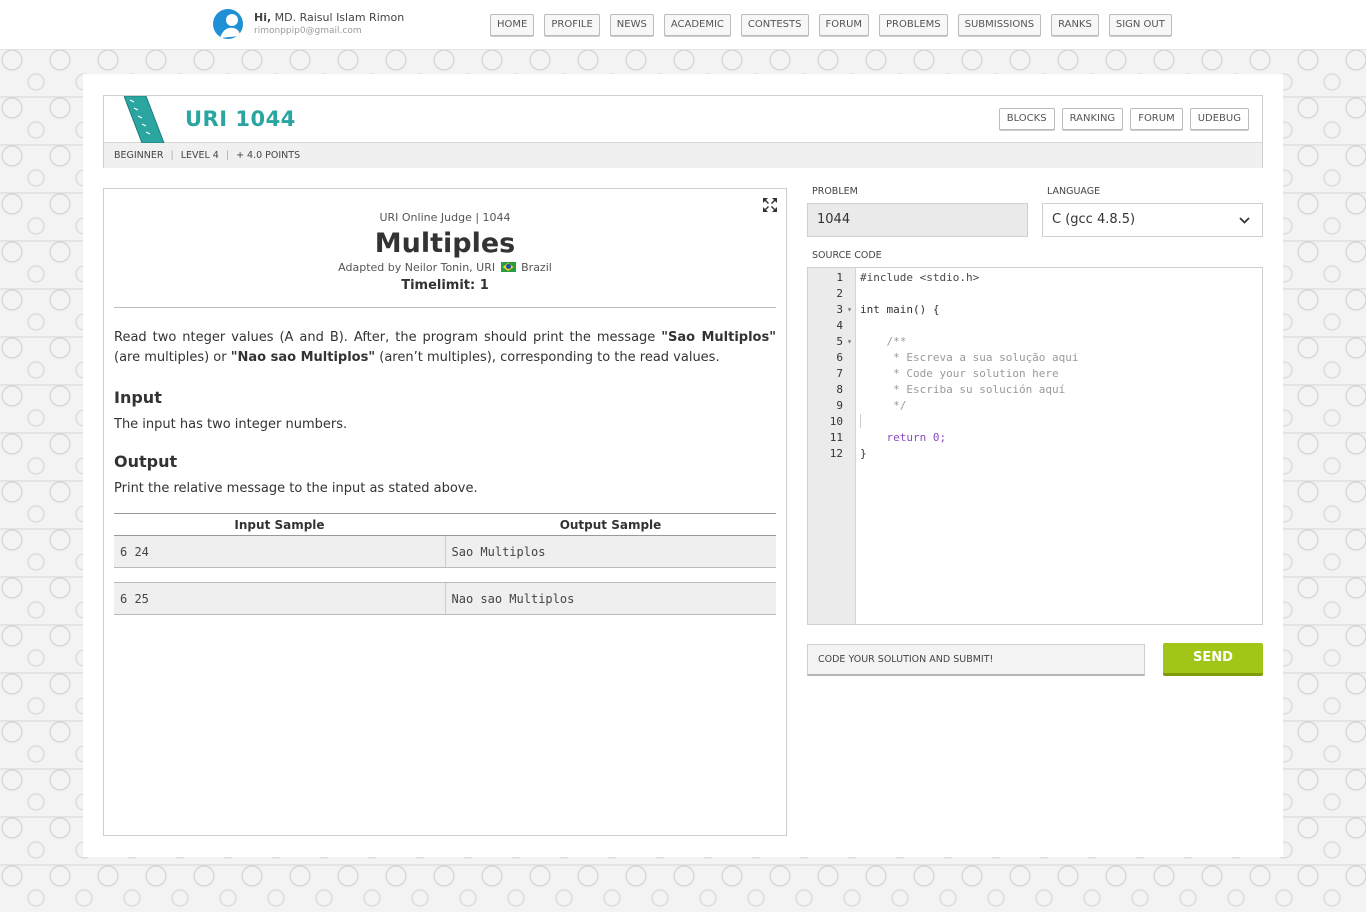 This screenshot has width=1366, height=912. I want to click on sample-output-cell: Sao Multiplos, so click(610, 551).